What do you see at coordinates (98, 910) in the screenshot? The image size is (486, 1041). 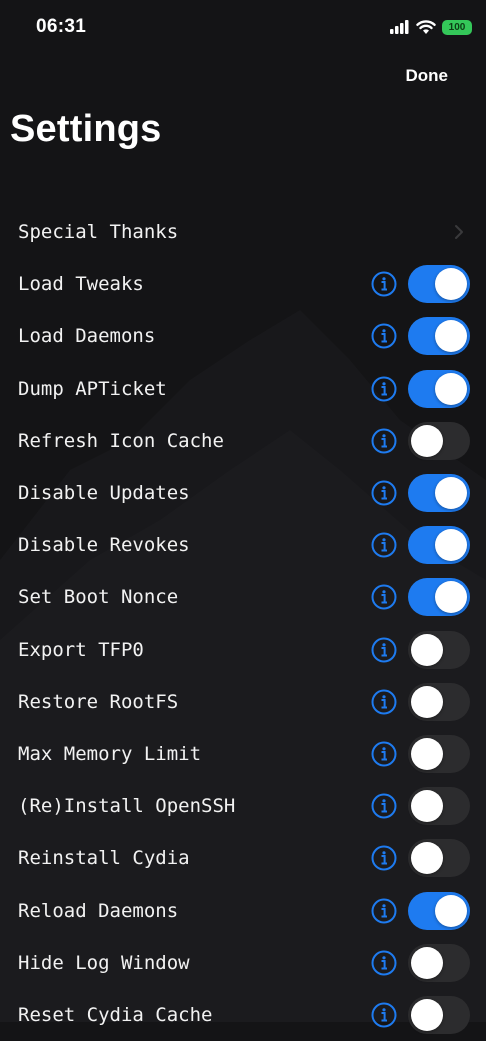 I see `row-label: Reload Daemons` at bounding box center [98, 910].